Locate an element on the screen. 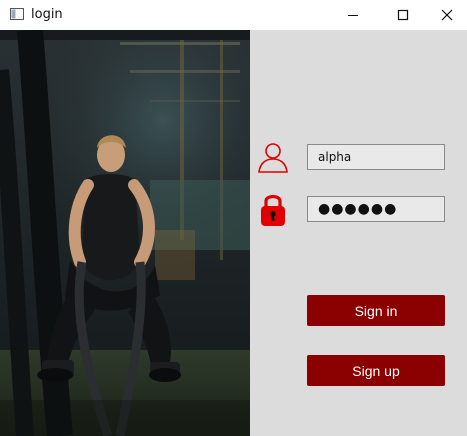 The height and width of the screenshot is (436, 467). lock-icon is located at coordinates (273, 210).